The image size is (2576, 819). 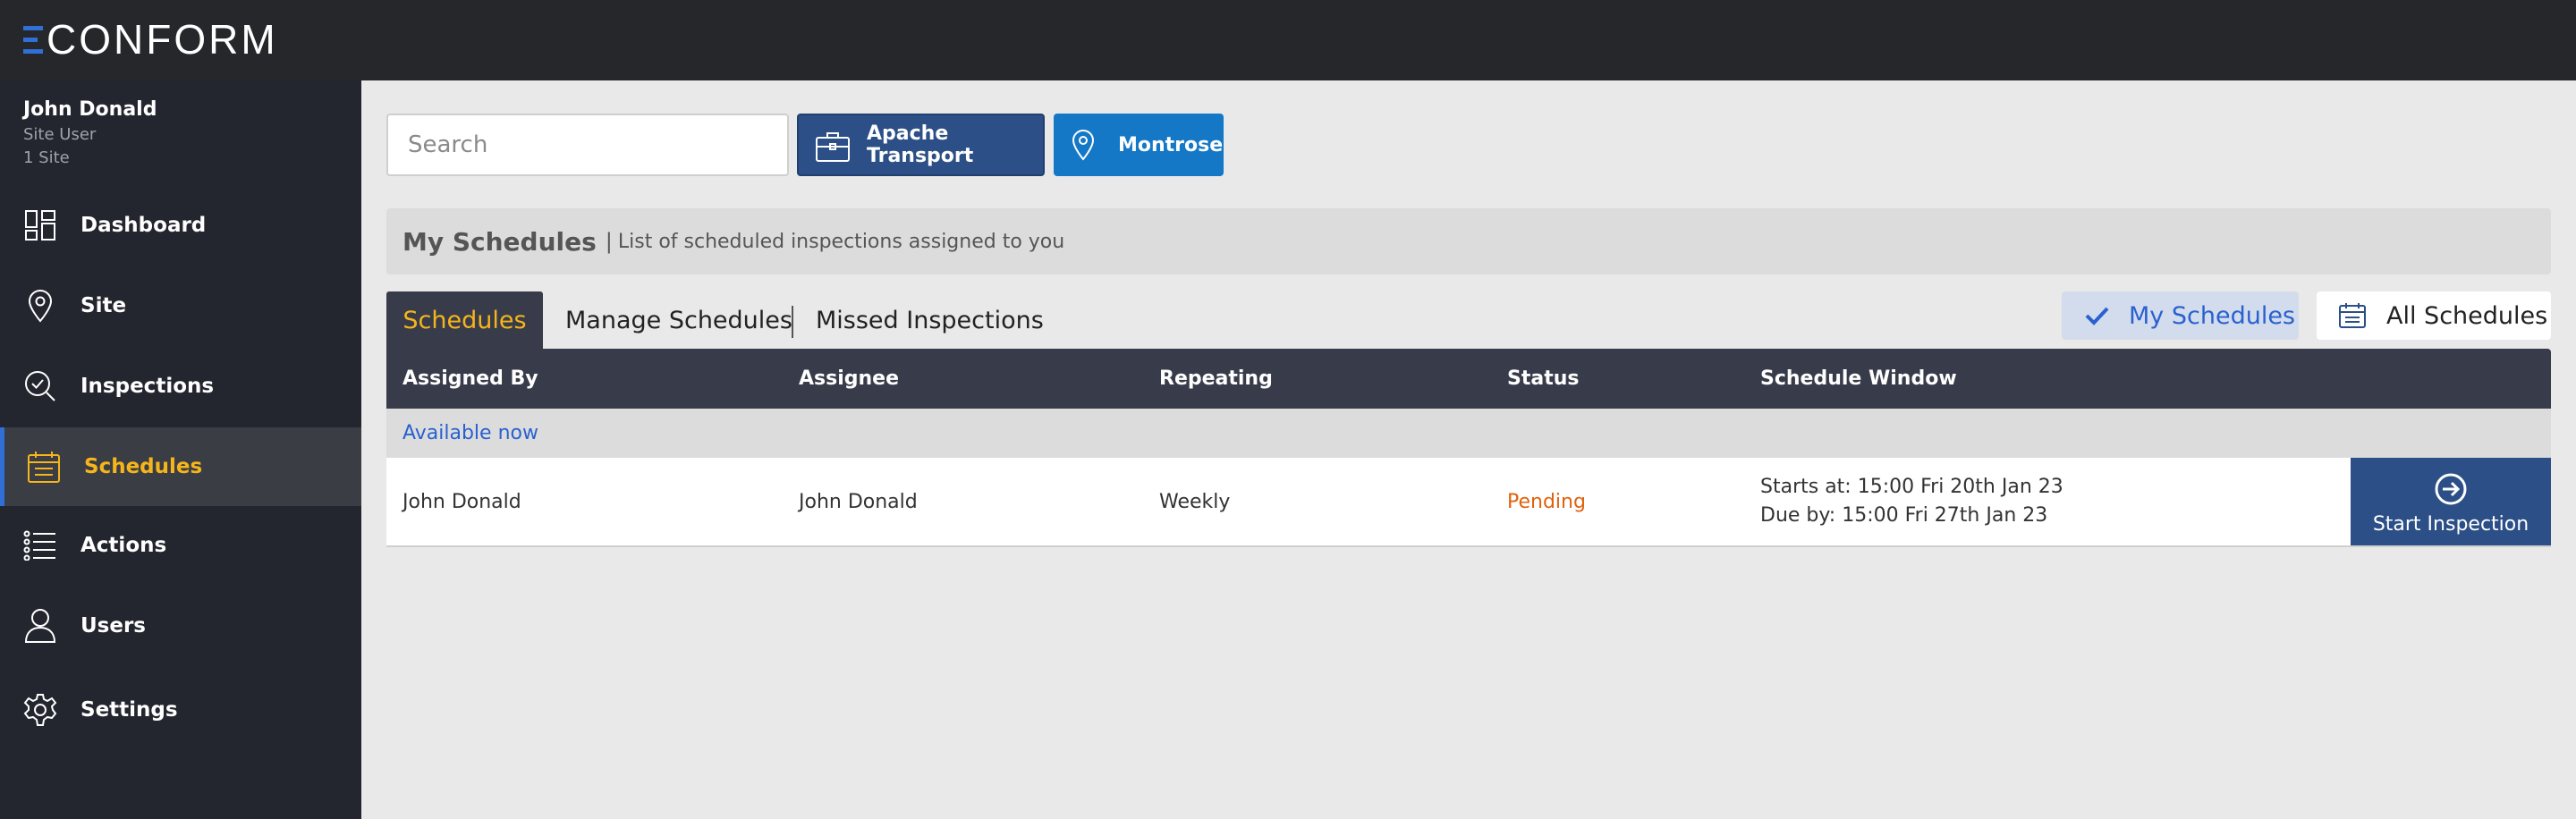 What do you see at coordinates (1543, 379) in the screenshot?
I see `column-header-status: Status` at bounding box center [1543, 379].